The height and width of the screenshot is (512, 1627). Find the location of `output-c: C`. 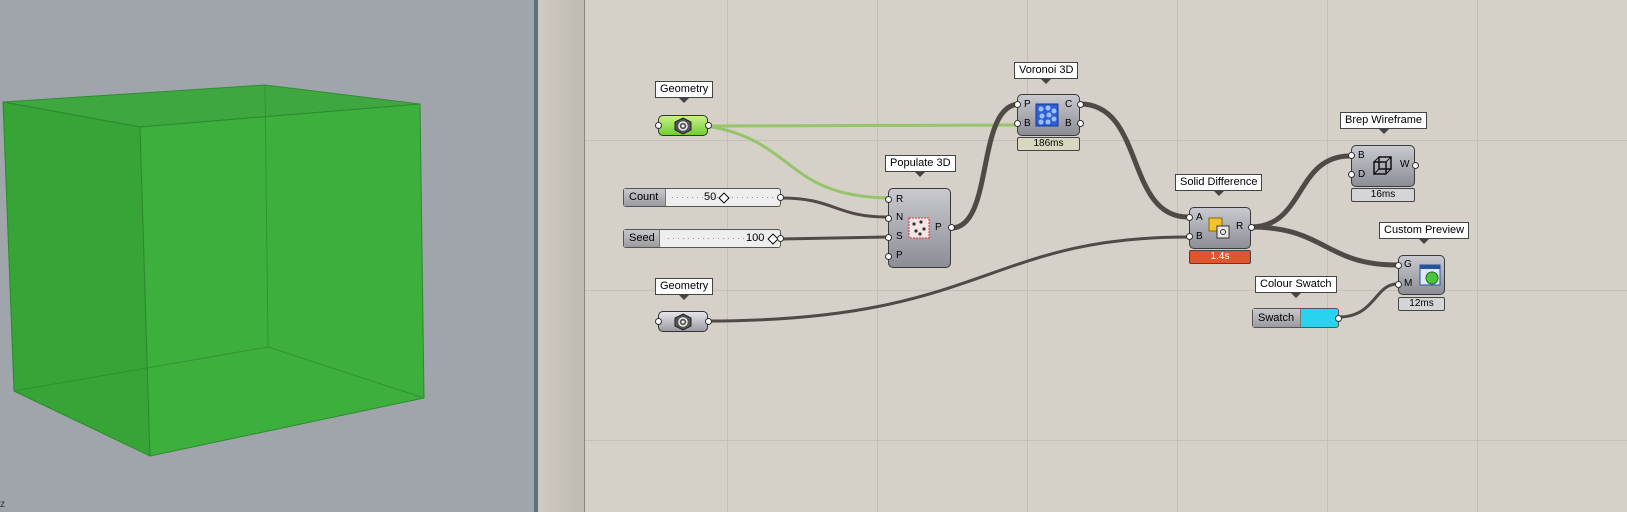

output-c: C is located at coordinates (1069, 104).